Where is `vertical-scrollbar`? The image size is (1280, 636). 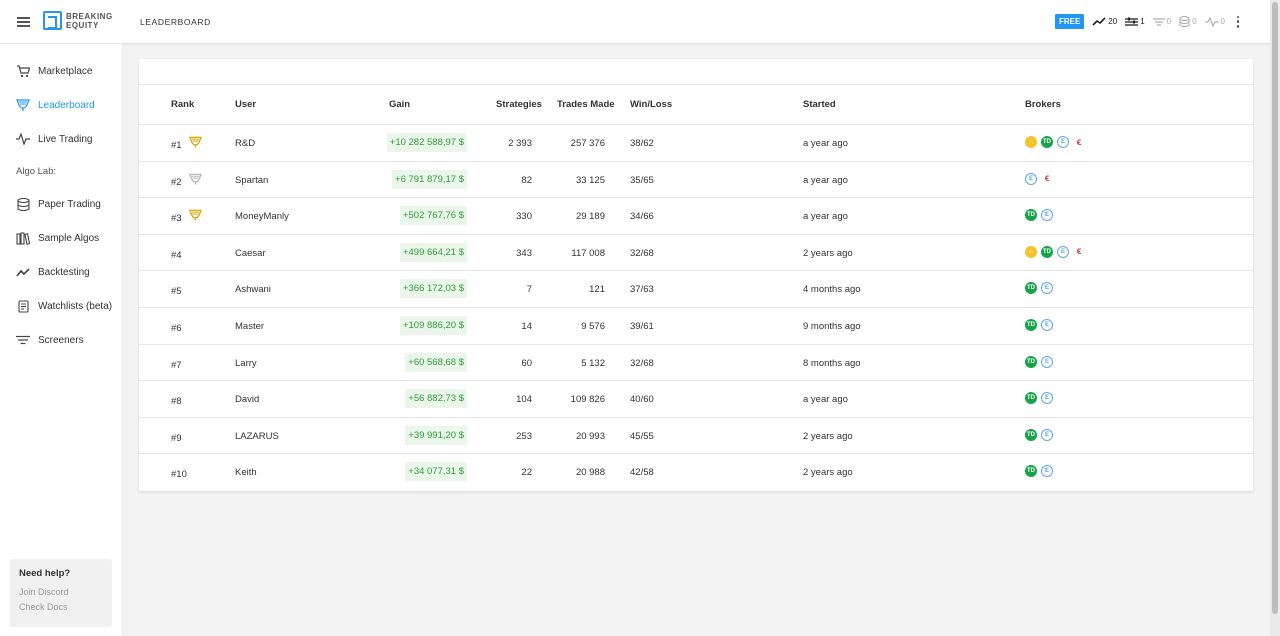 vertical-scrollbar is located at coordinates (1275, 318).